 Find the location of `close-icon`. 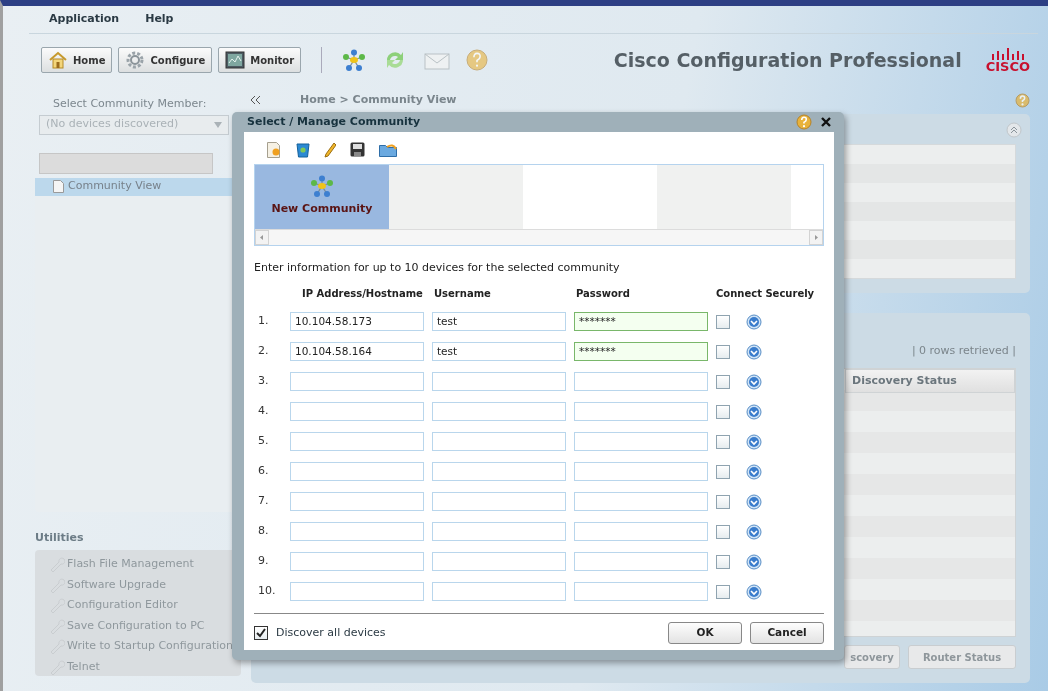

close-icon is located at coordinates (826, 121).